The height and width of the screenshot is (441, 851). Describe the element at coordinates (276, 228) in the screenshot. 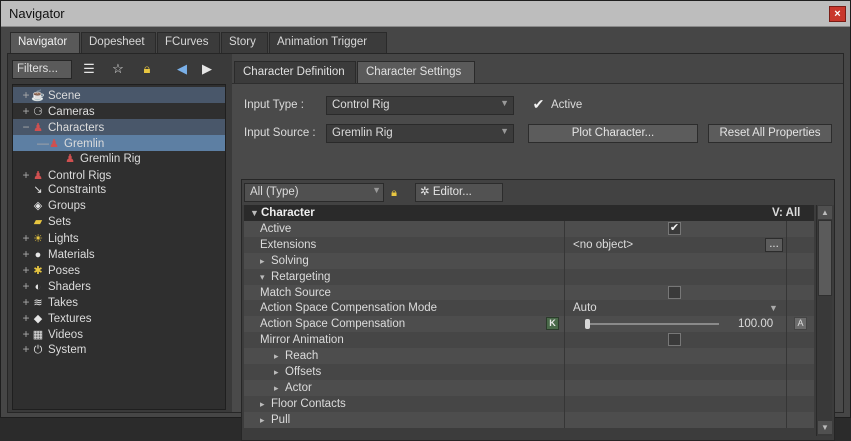

I see `property-name: Active` at that location.